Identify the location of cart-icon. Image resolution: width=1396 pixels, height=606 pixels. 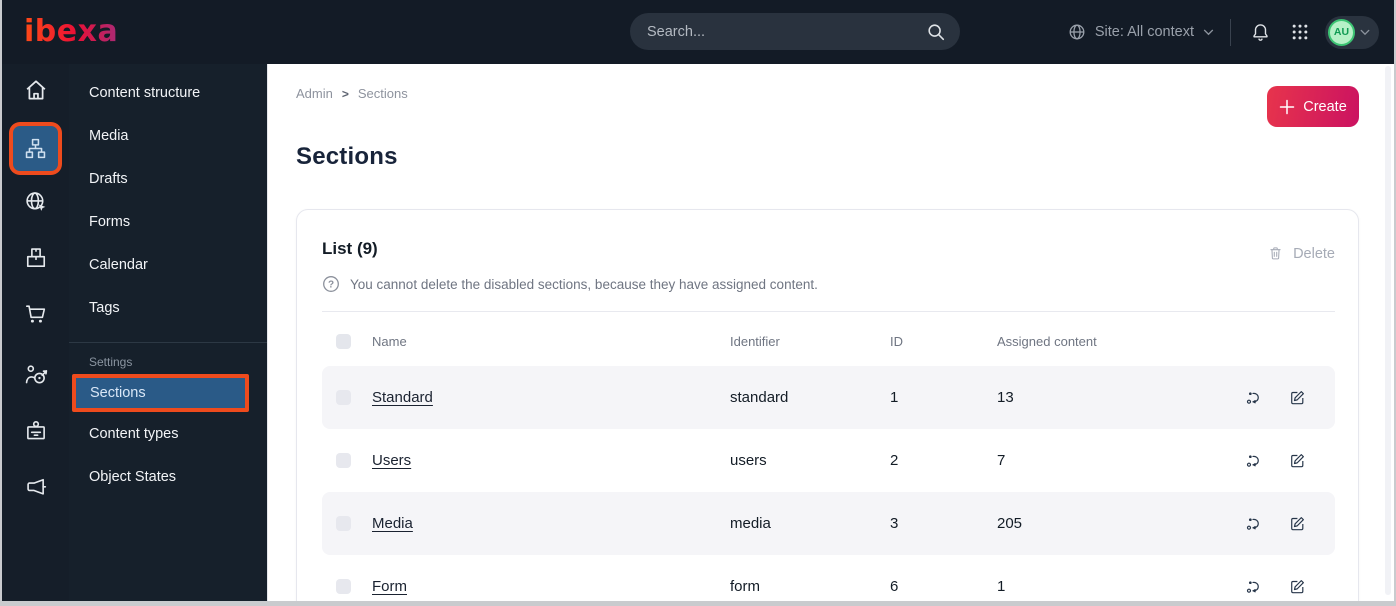
(36, 316).